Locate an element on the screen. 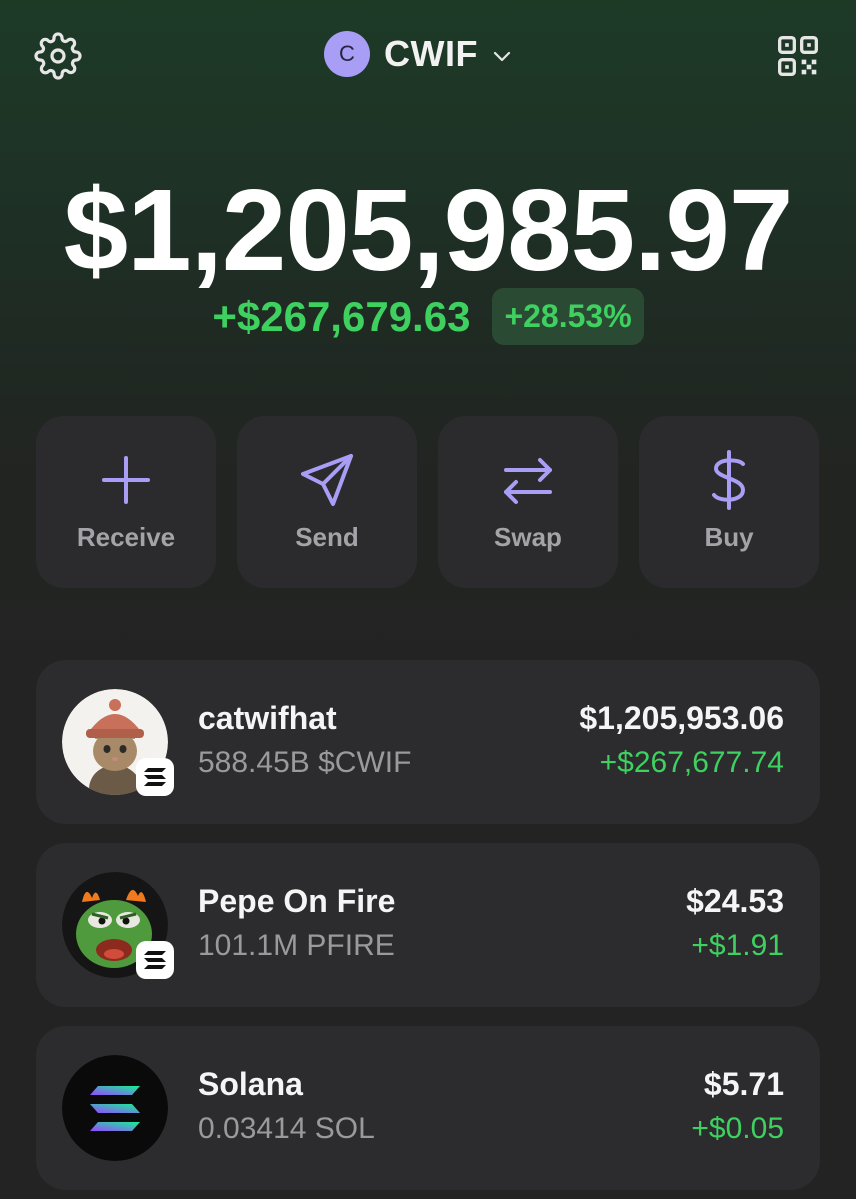 The width and height of the screenshot is (856, 1199). token-change: +$267,677.74 is located at coordinates (691, 762).